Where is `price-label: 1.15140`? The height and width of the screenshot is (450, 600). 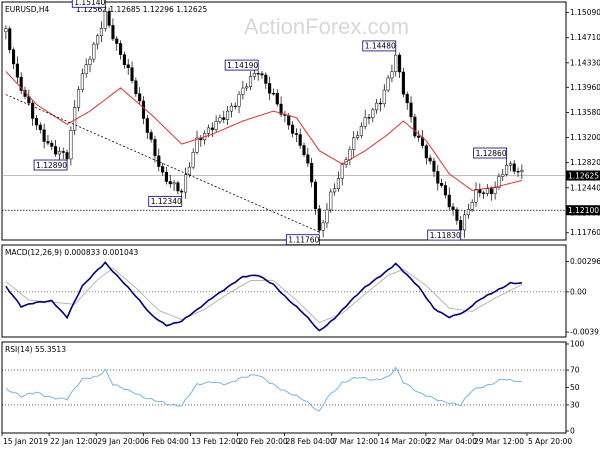
price-label: 1.15140 is located at coordinates (89, 3).